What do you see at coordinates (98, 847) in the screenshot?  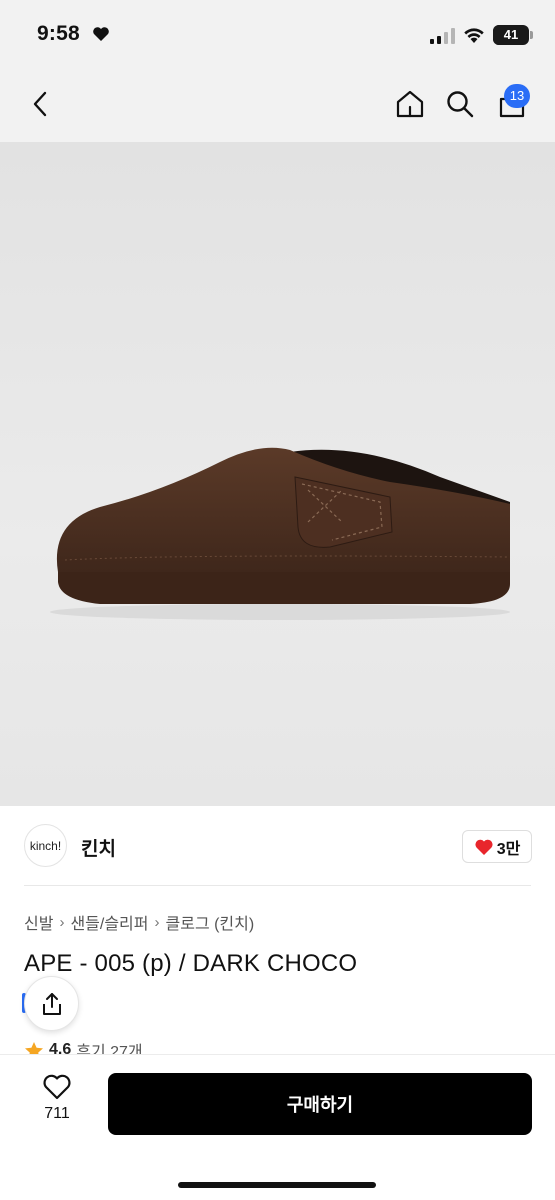 I see `brand-name: 킨치` at bounding box center [98, 847].